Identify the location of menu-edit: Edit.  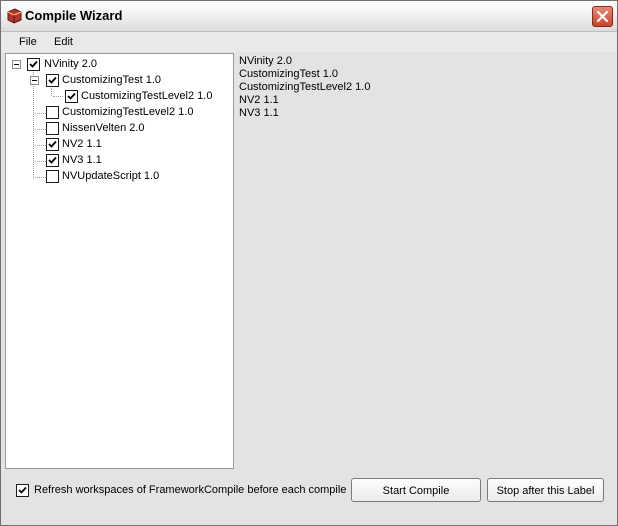
(63, 42).